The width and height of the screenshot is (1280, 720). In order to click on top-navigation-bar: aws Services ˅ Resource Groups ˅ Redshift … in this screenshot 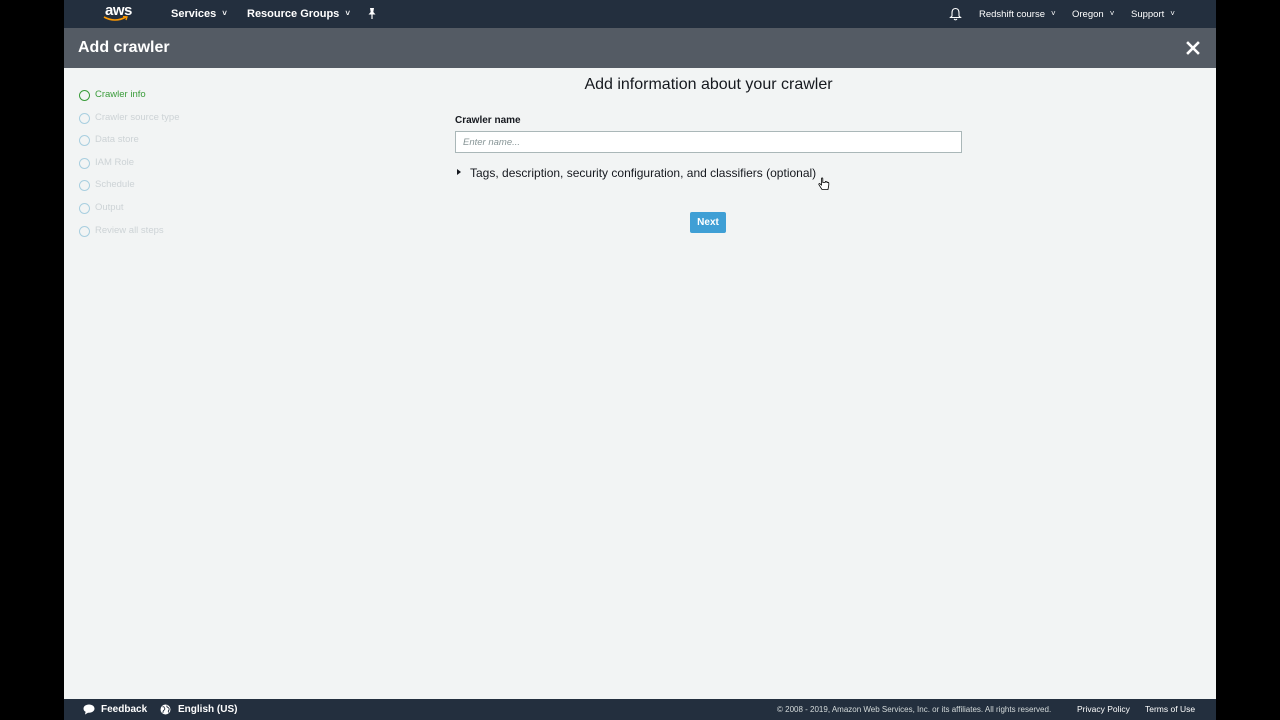, I will do `click(640, 14)`.